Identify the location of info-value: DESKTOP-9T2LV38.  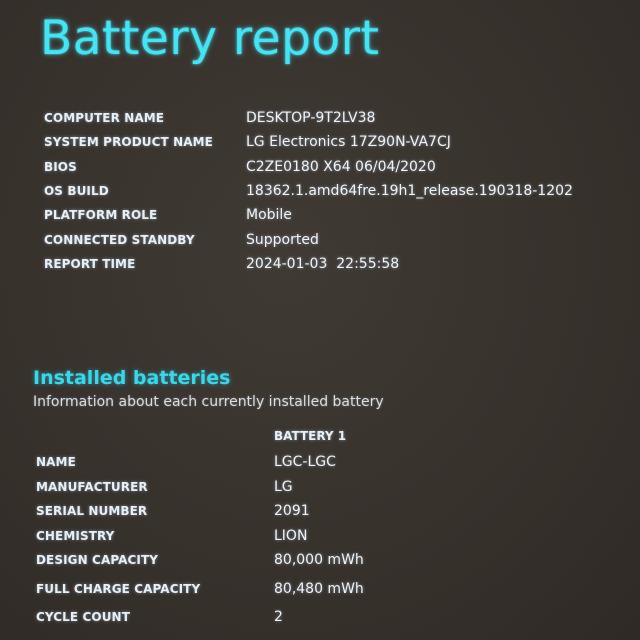
(311, 118).